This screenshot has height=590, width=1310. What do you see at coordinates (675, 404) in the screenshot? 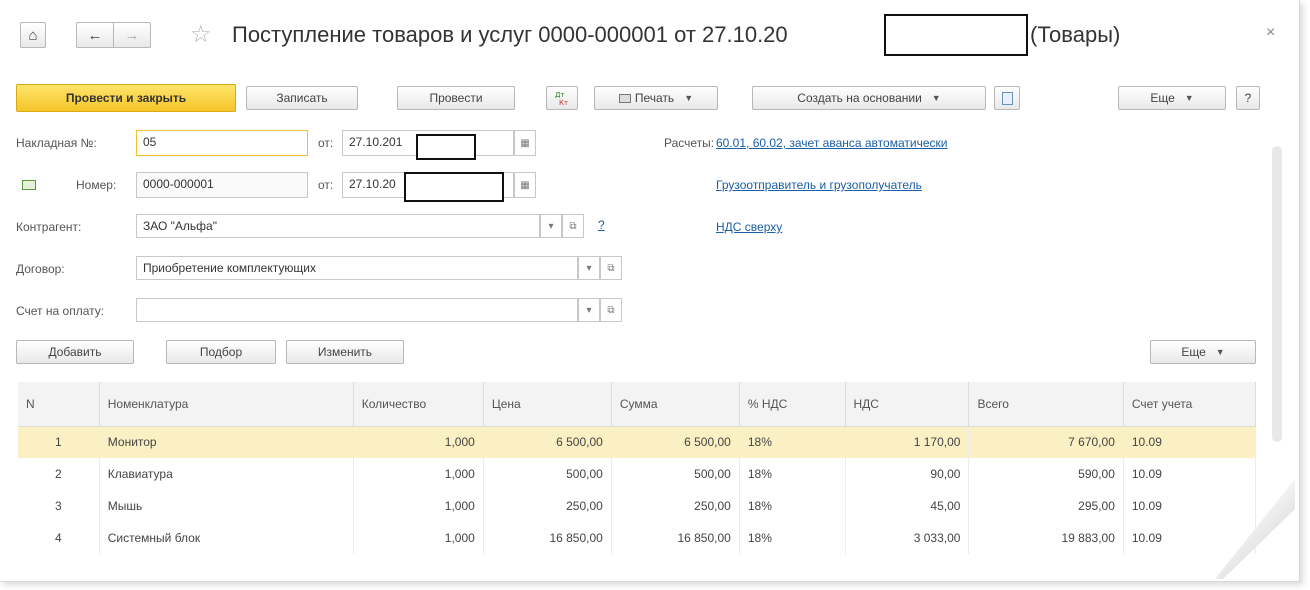
I see `column-header: Сумма` at bounding box center [675, 404].